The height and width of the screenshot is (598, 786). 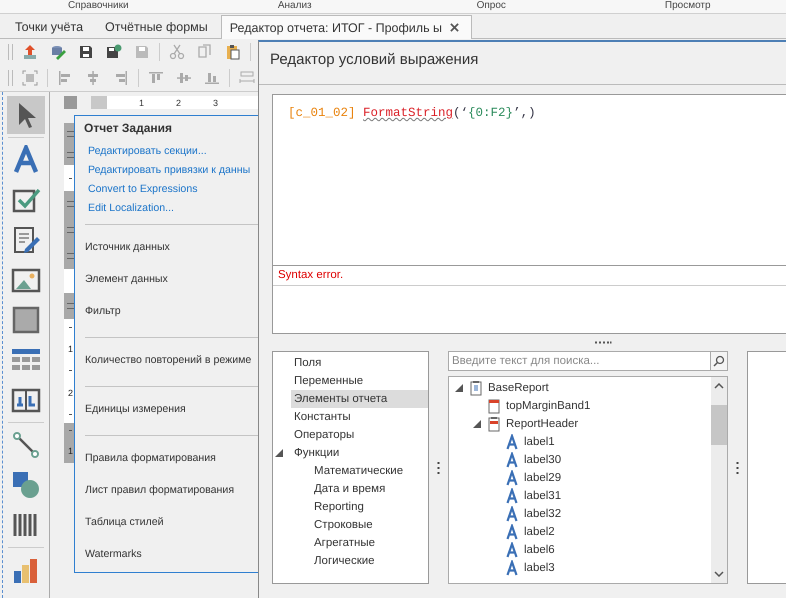 I want to click on panel-icon, so click(x=26, y=320).